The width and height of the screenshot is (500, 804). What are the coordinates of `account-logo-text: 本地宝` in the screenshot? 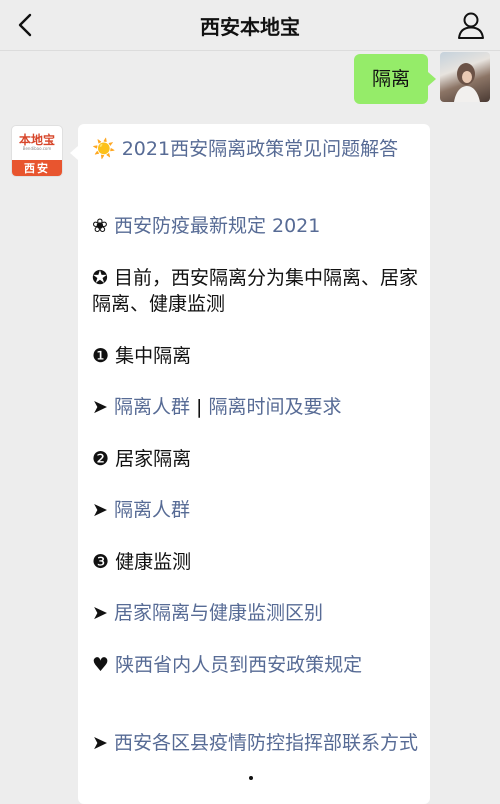 It's located at (36, 140).